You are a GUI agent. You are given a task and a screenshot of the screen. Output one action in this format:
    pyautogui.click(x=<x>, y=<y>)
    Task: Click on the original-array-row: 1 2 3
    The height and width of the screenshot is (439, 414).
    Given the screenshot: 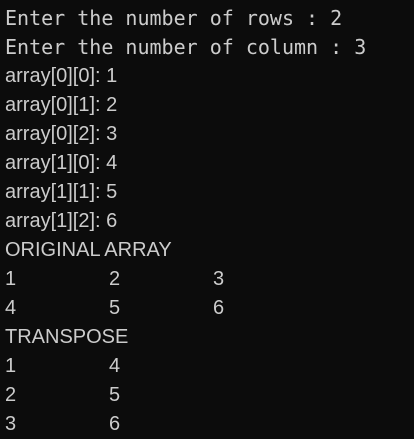 What is the action you would take?
    pyautogui.click(x=209, y=279)
    